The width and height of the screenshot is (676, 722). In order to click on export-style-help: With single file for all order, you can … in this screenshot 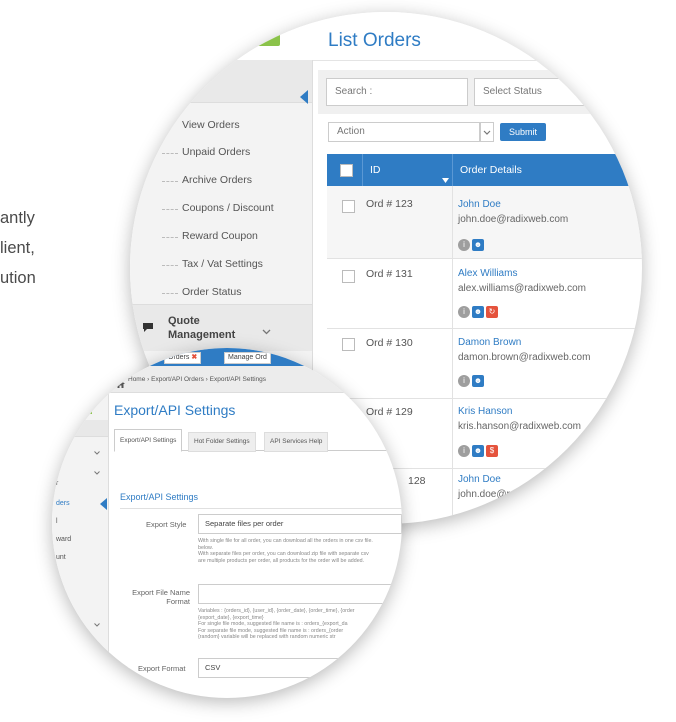, I will do `click(285, 551)`.